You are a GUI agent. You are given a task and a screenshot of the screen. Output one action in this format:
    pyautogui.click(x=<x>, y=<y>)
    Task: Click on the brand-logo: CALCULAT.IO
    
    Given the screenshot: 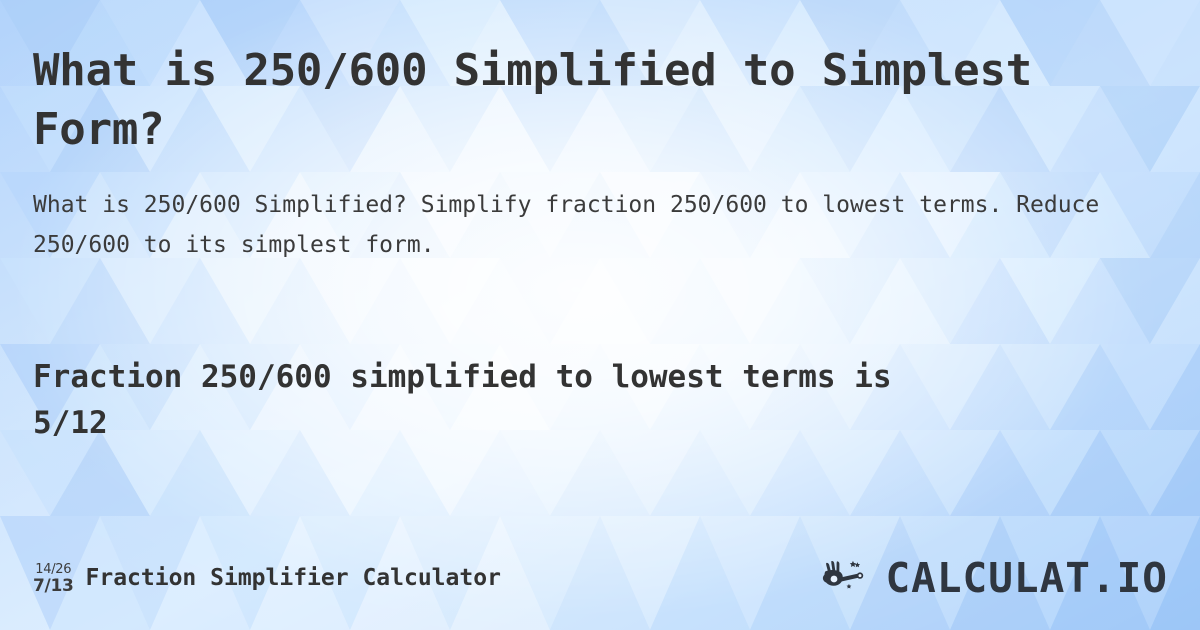 What is the action you would take?
    pyautogui.click(x=1001, y=577)
    